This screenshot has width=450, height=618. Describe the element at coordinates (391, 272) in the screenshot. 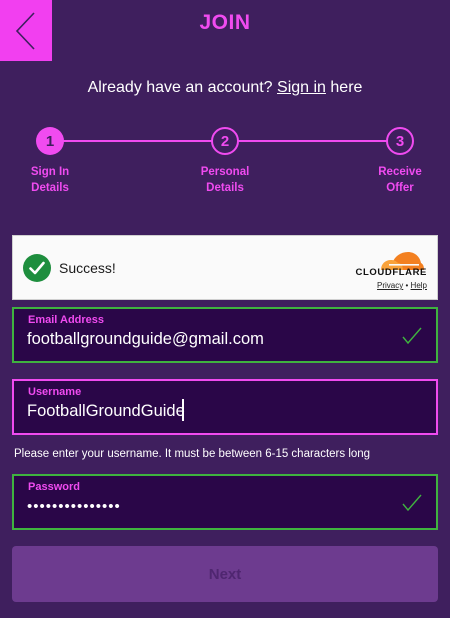

I see `cloudflare-wordmark: CLOUDFLARE` at that location.